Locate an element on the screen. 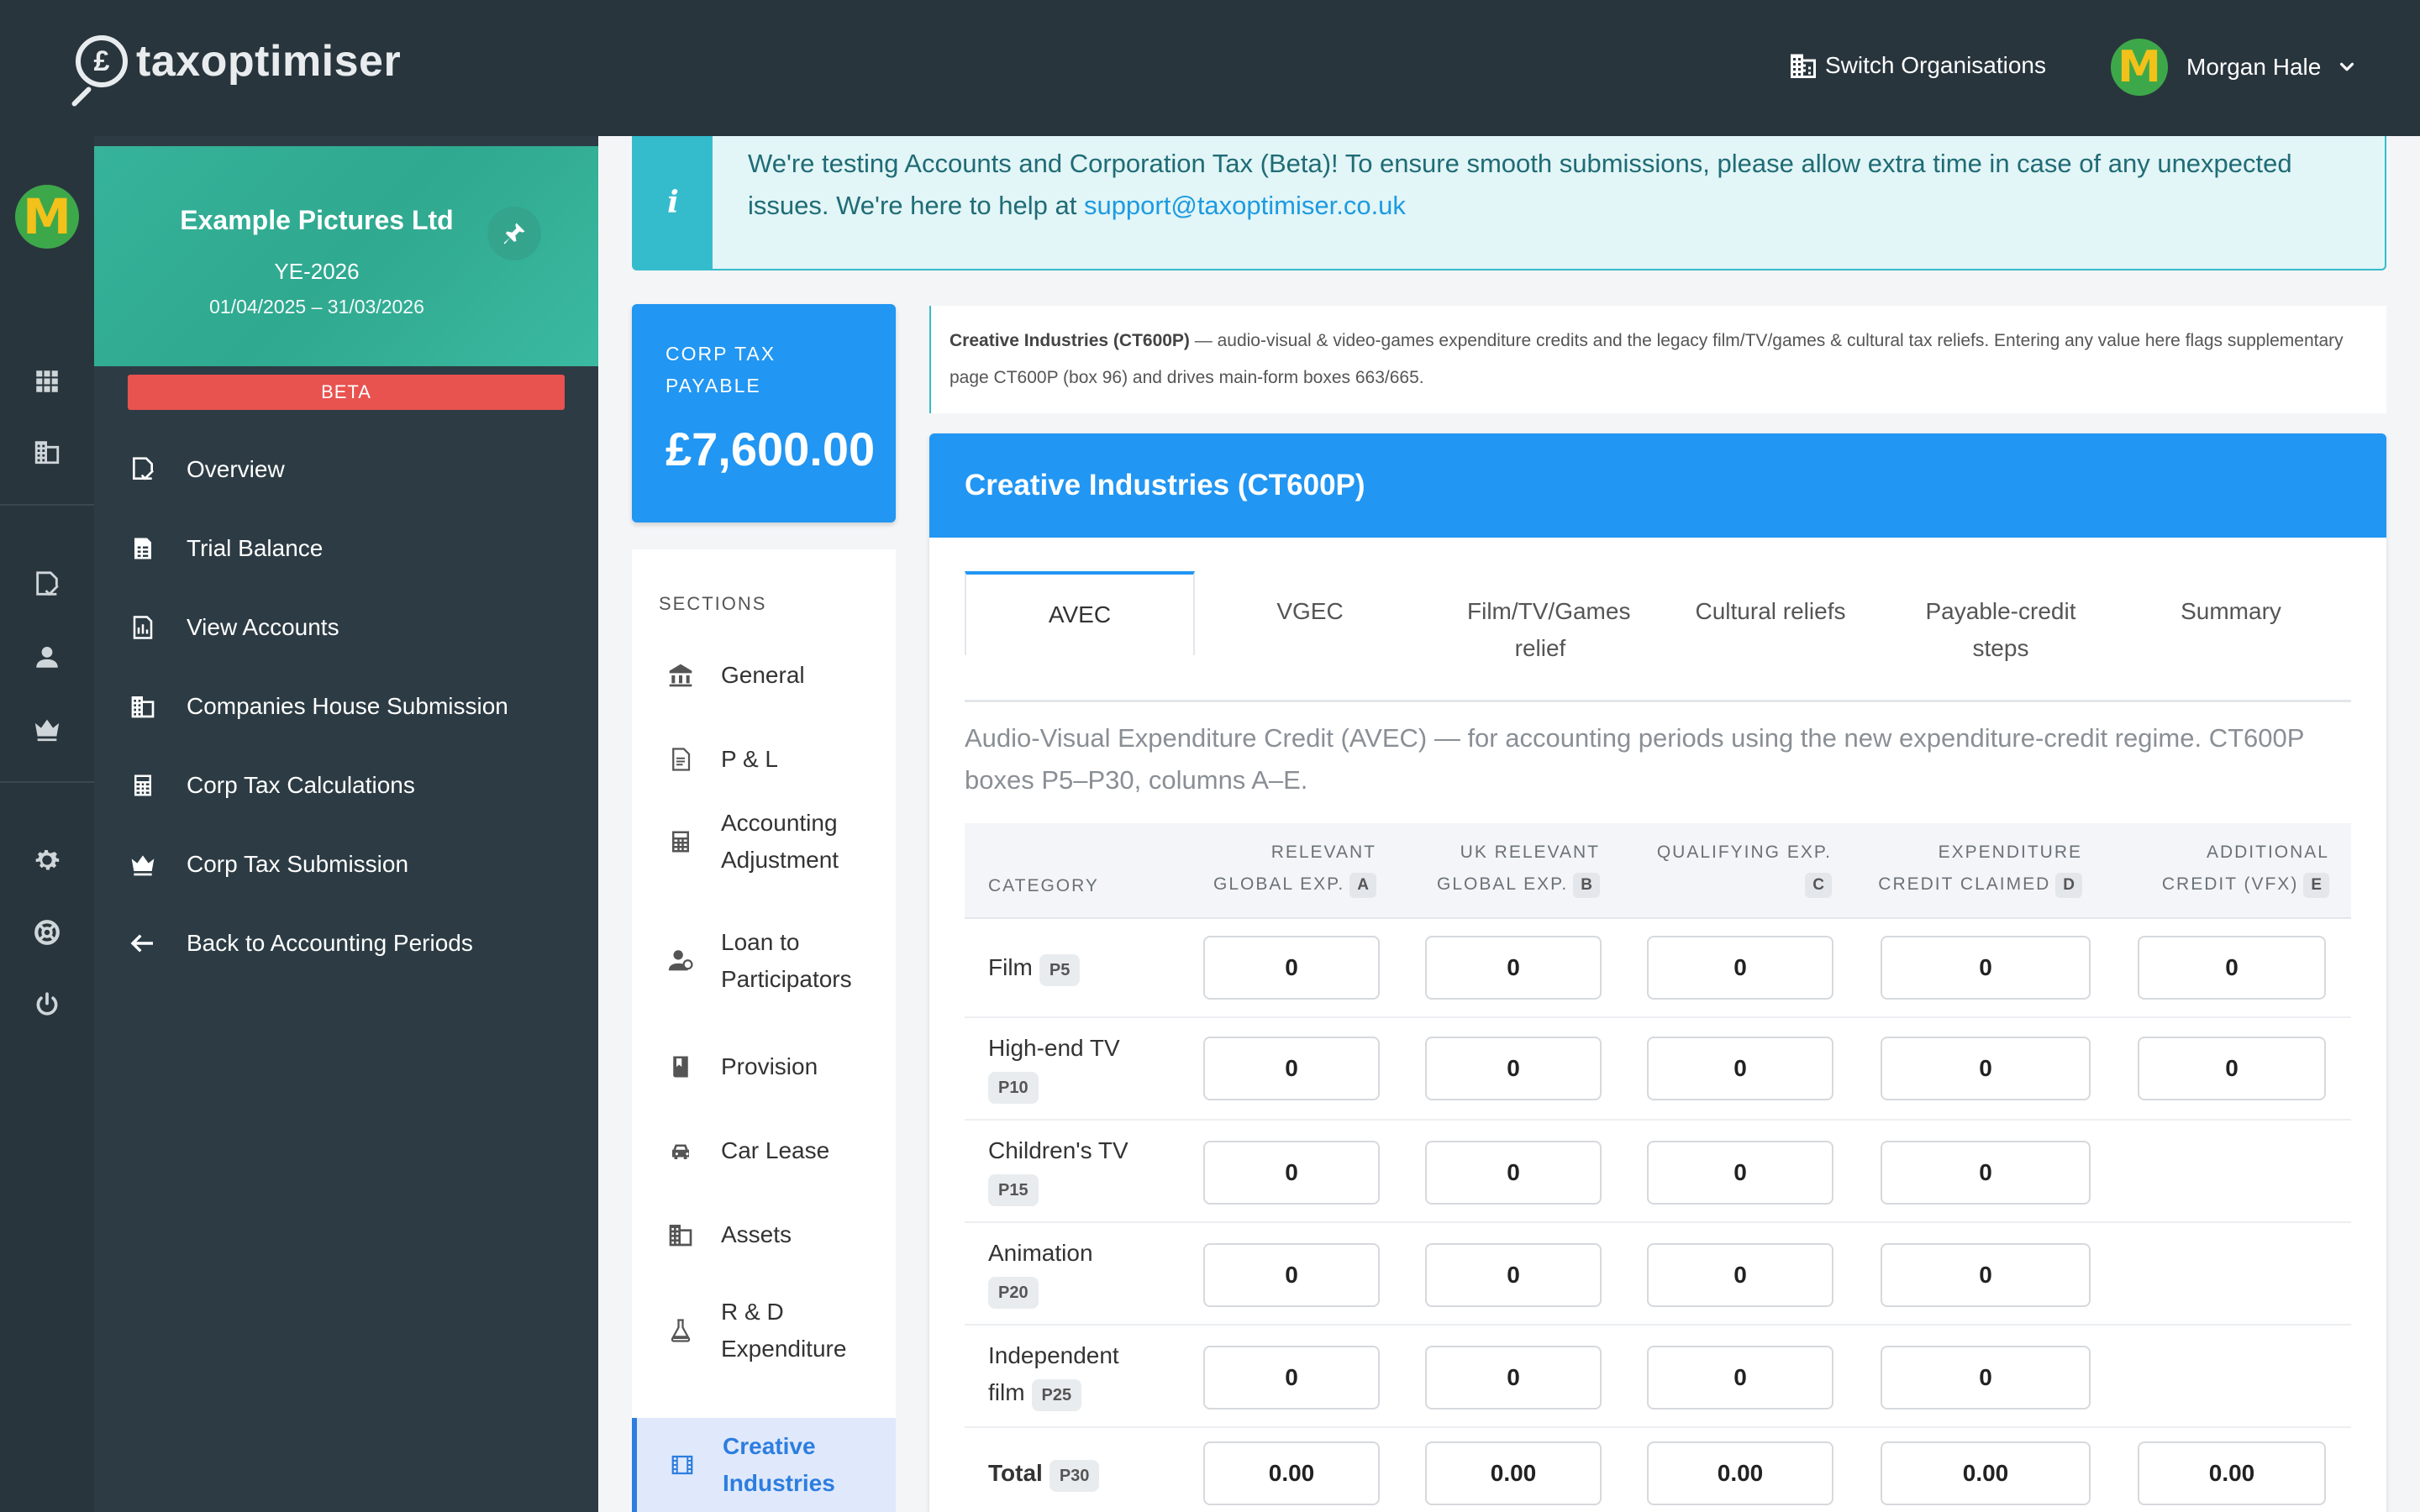 Image resolution: width=2420 pixels, height=1512 pixels. gear-icon is located at coordinates (47, 860).